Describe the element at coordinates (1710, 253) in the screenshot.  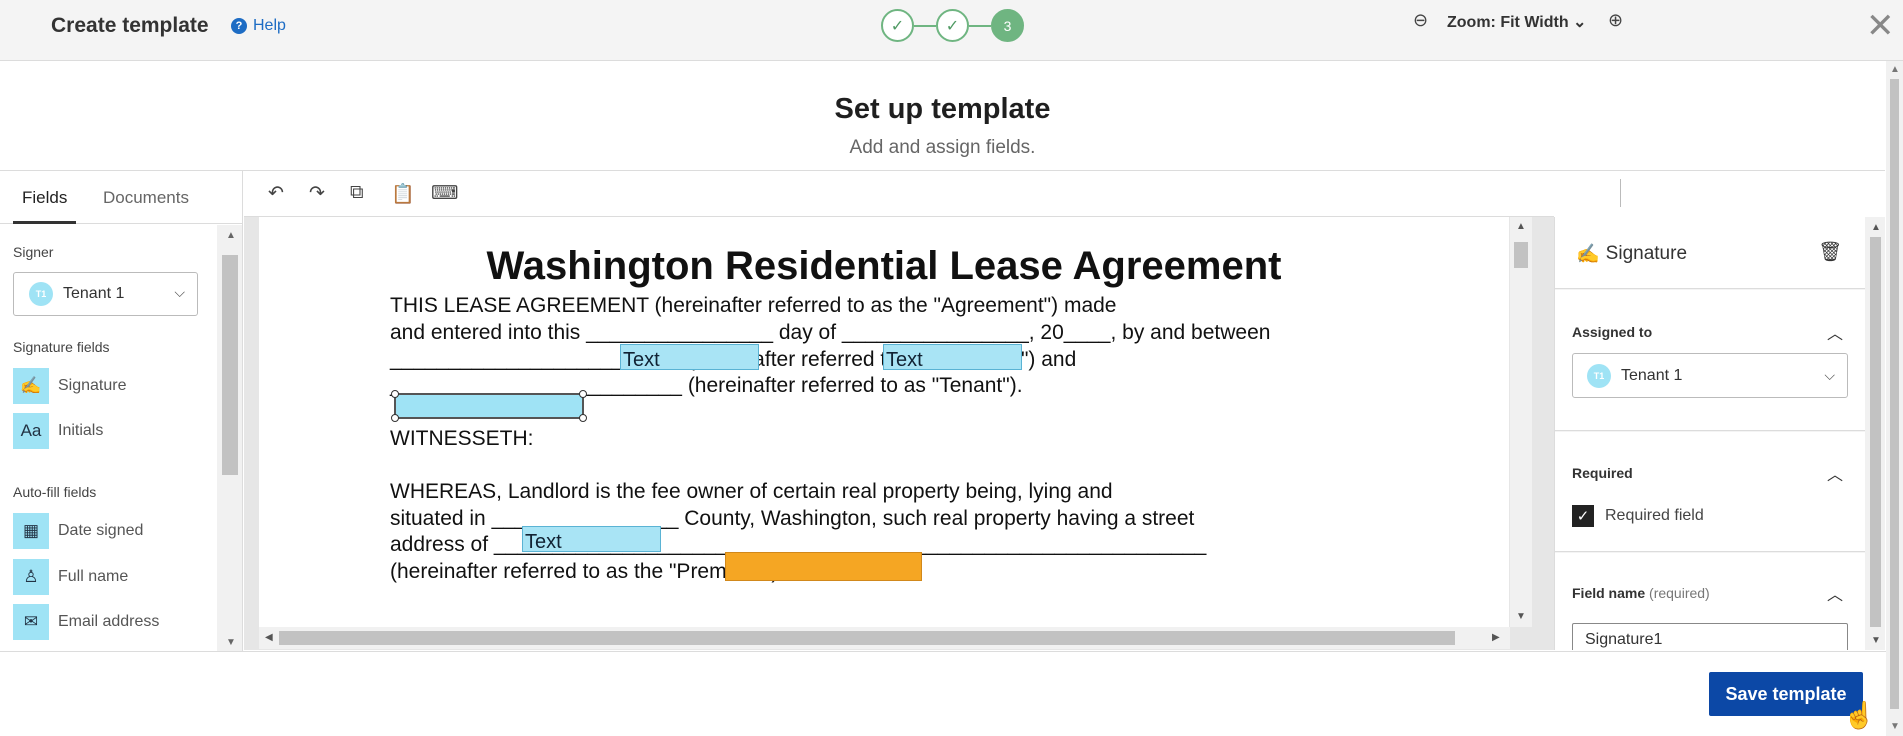
I see `properties-header: ✍ Signature 🗑` at that location.